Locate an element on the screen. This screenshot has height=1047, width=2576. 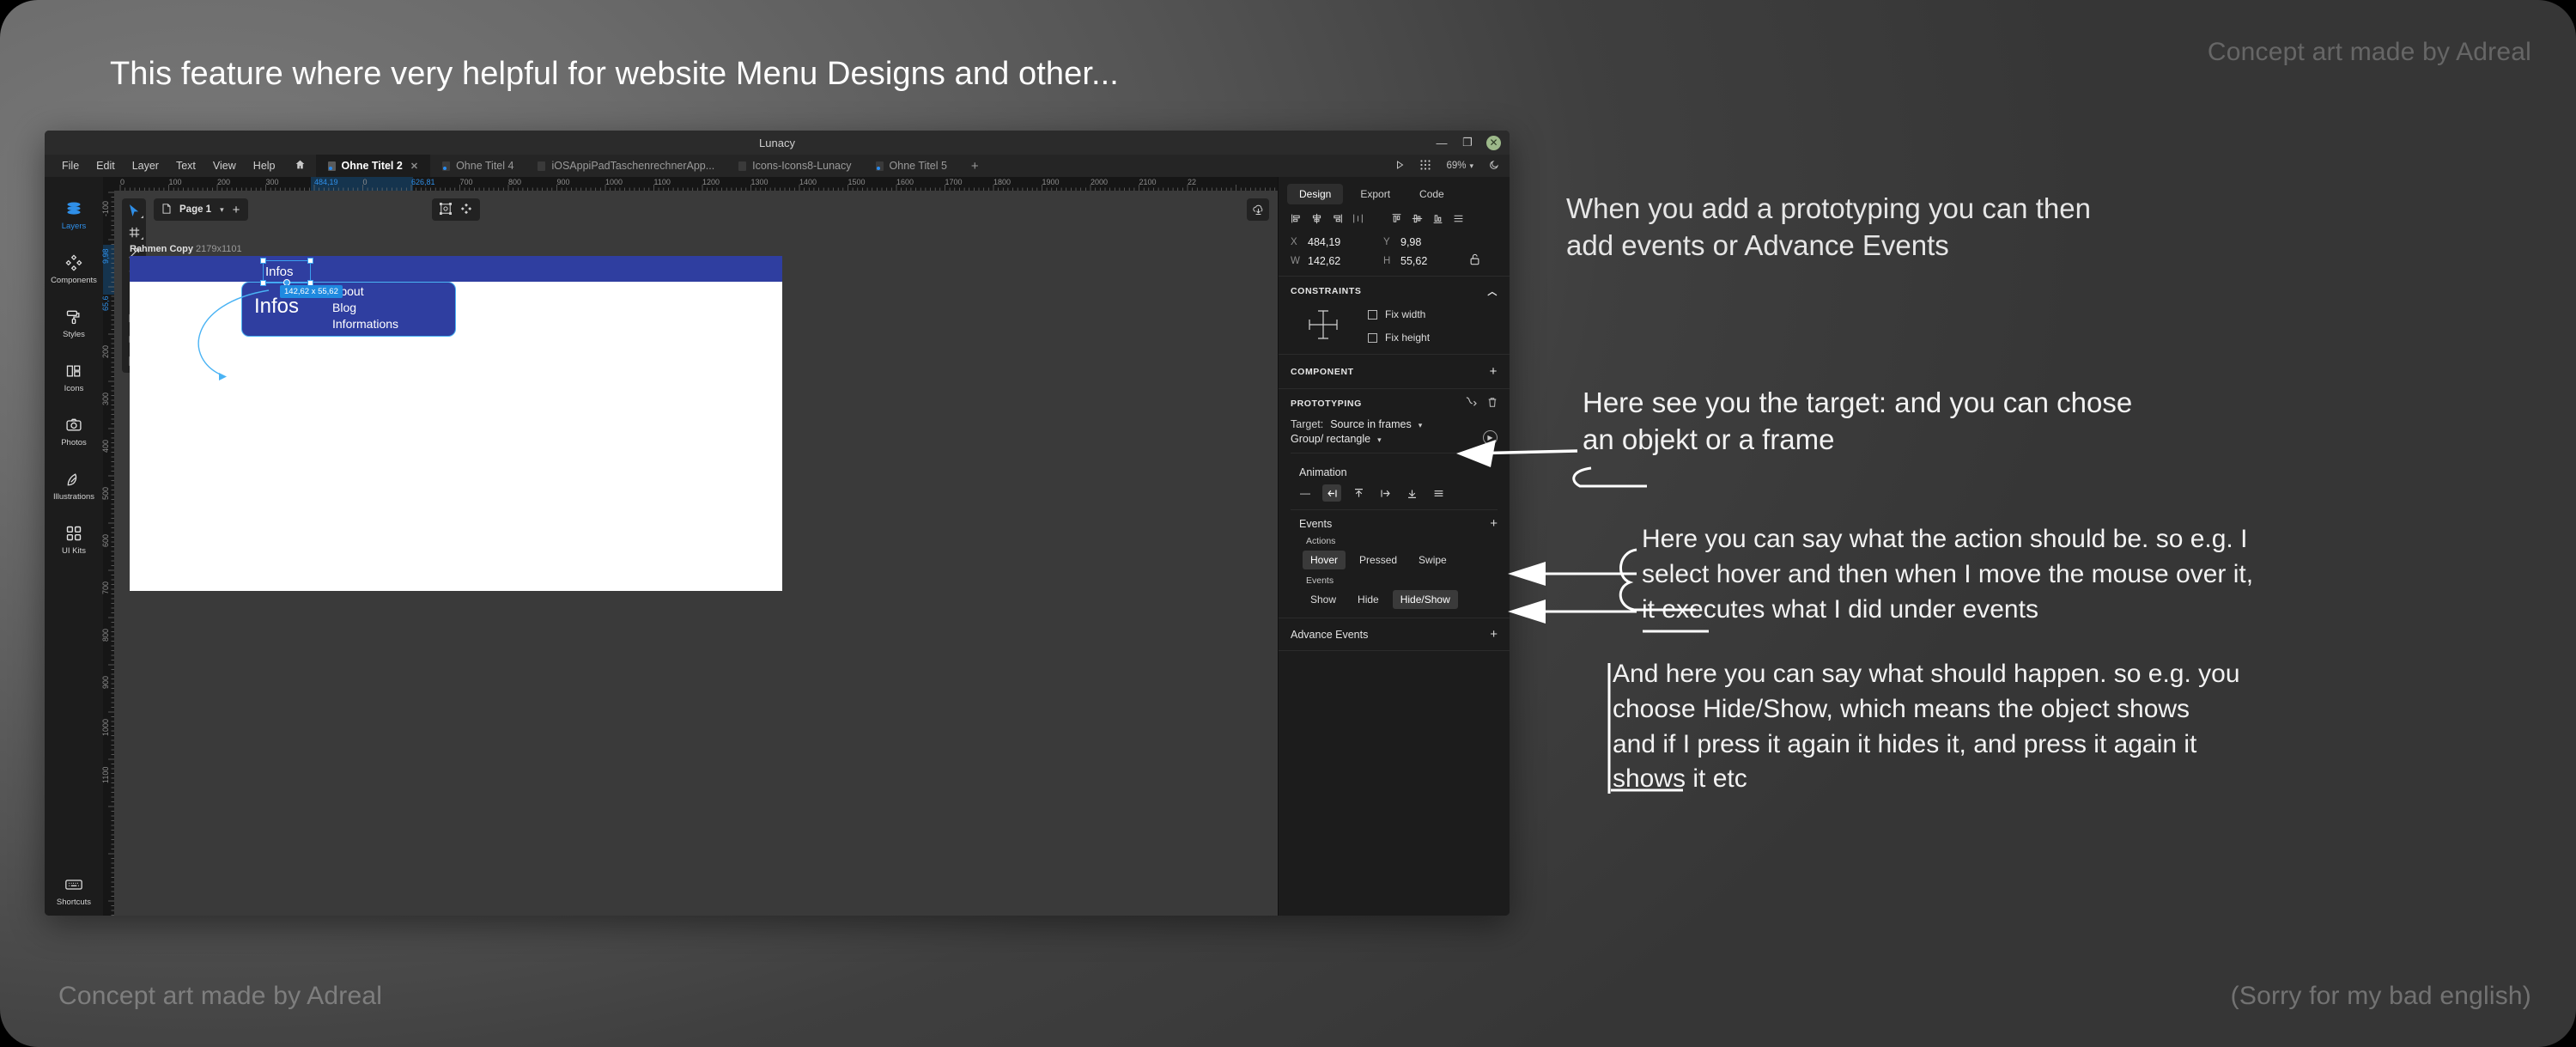
artboard-label: Rahmen Copy 2179x1101 is located at coordinates (186, 249).